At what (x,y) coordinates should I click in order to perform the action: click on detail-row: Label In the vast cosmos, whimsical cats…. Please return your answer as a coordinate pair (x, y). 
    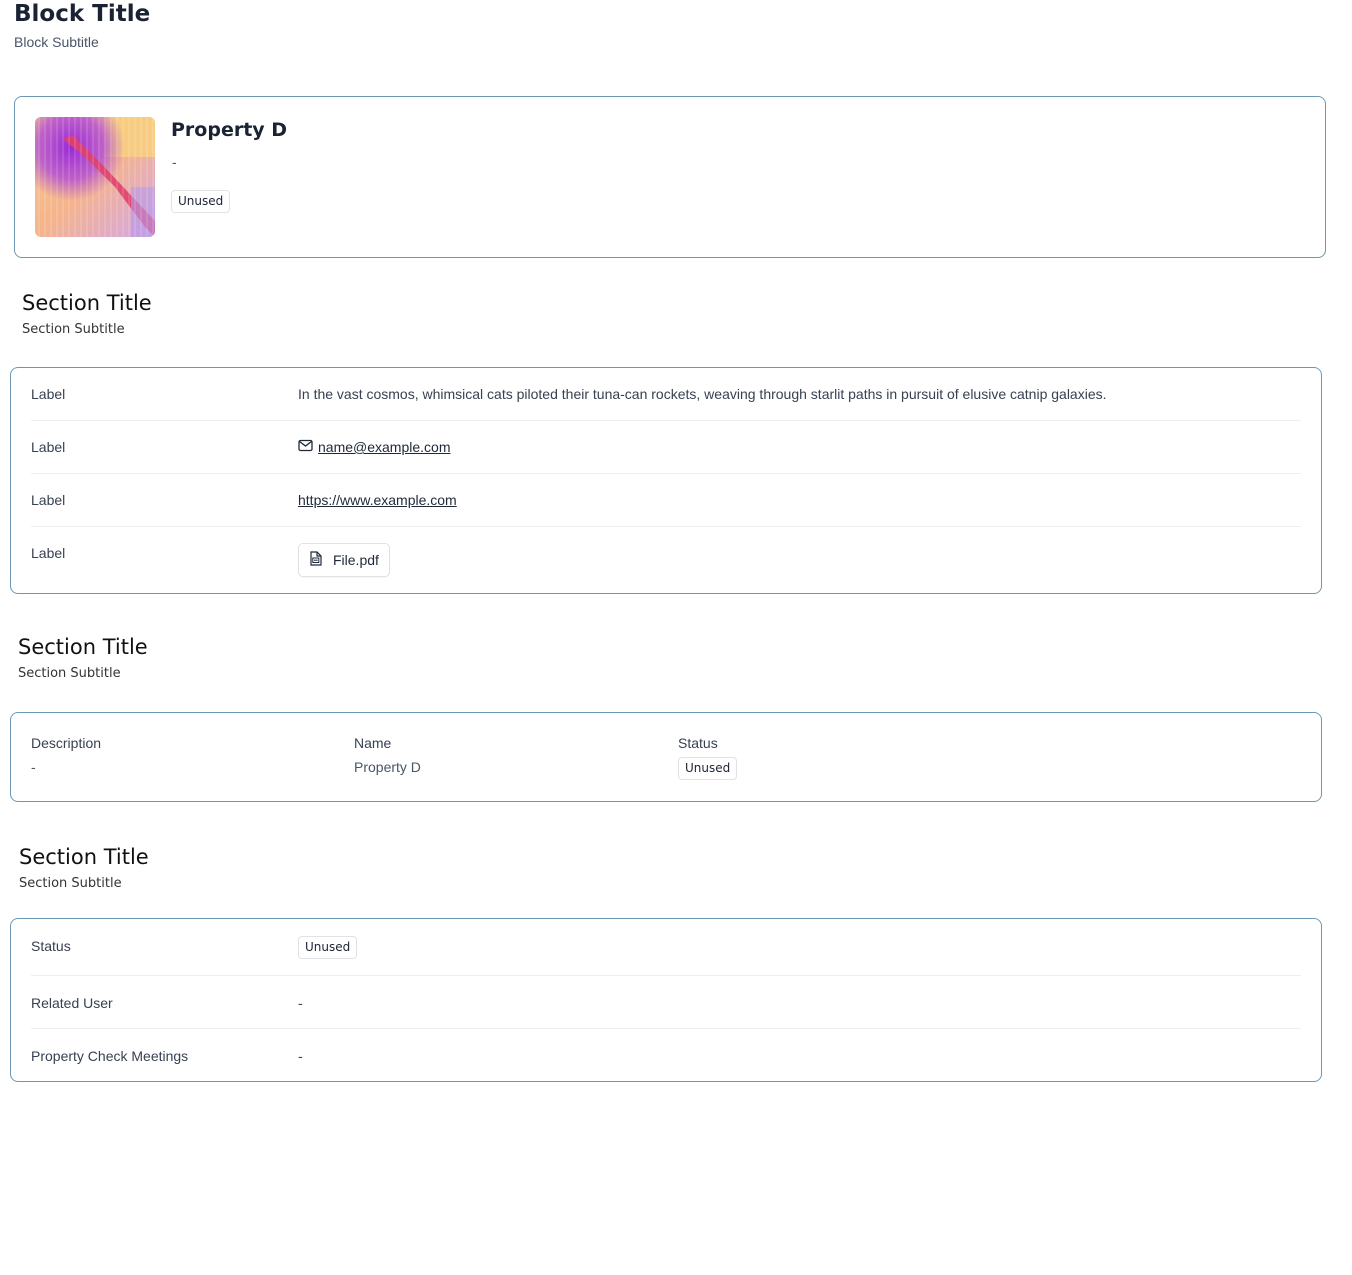
    Looking at the image, I should click on (666, 394).